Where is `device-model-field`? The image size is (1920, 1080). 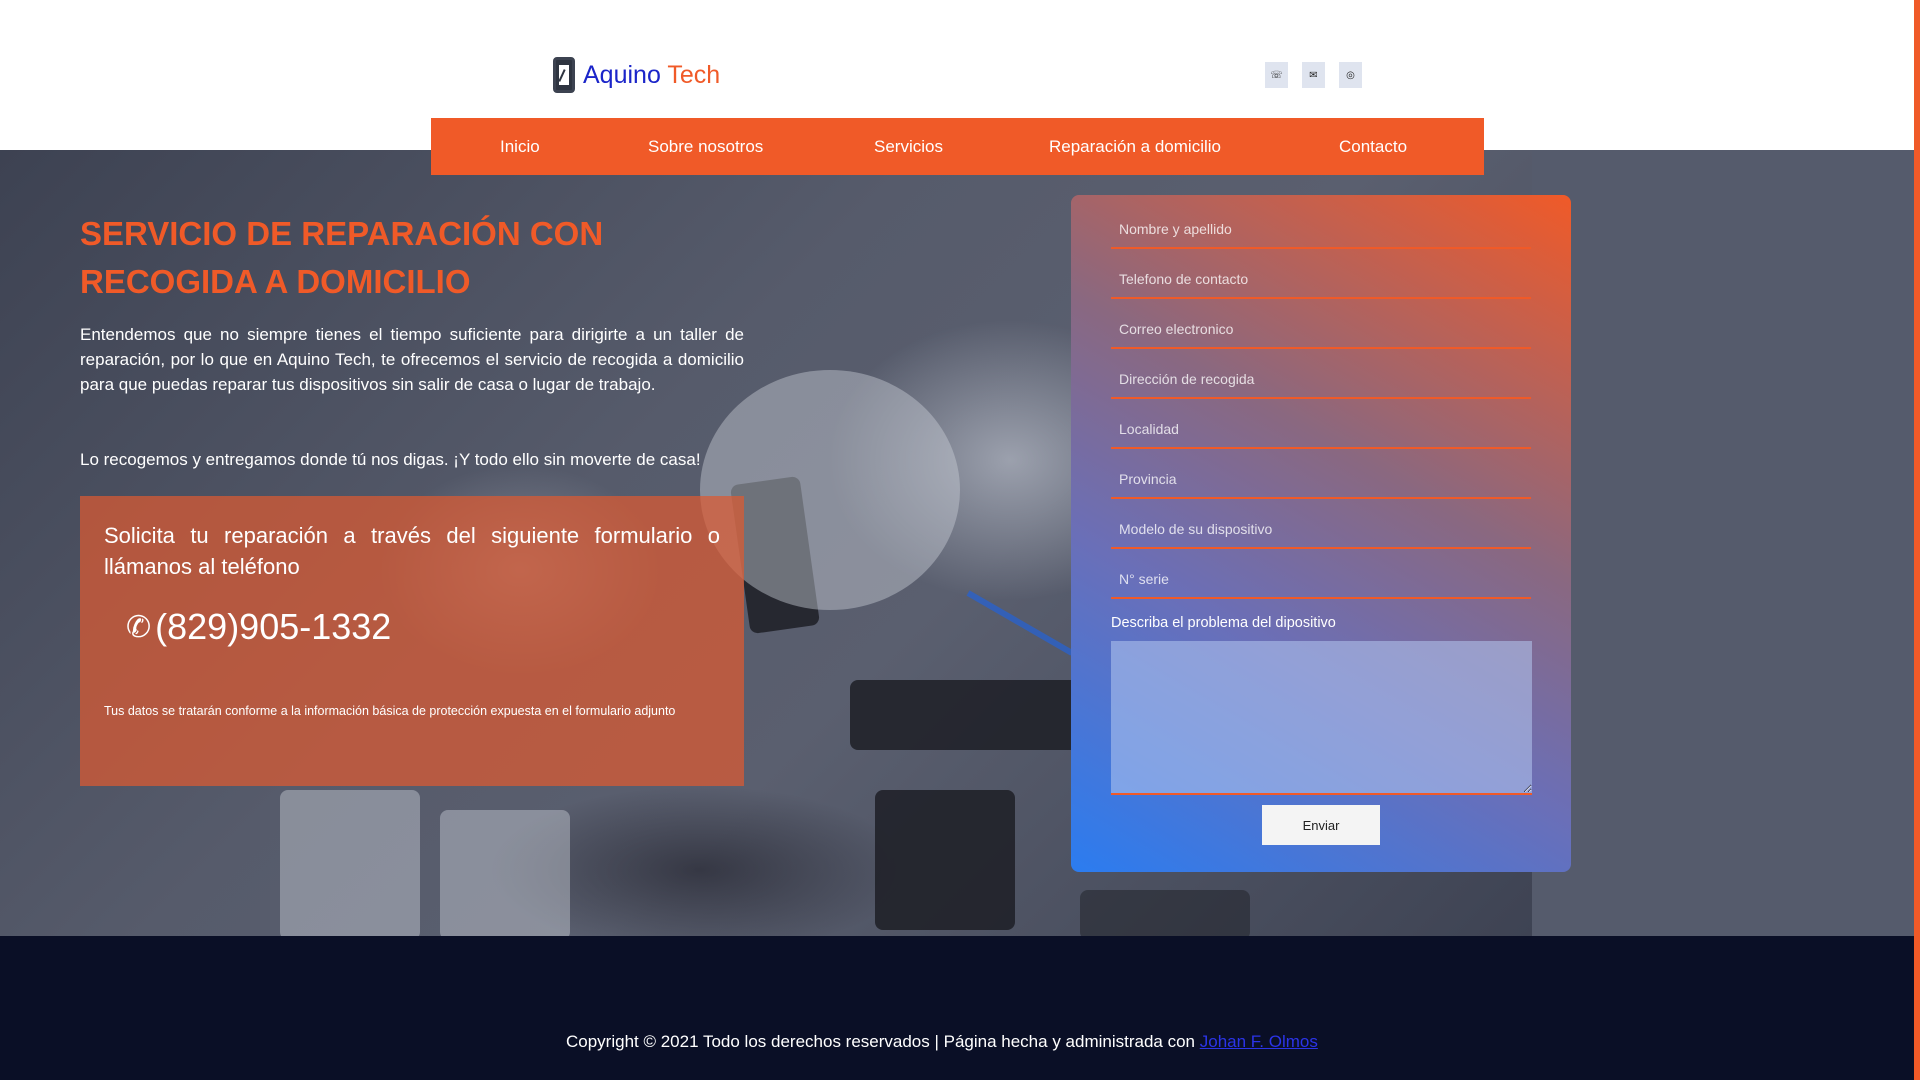
device-model-field is located at coordinates (1321, 526).